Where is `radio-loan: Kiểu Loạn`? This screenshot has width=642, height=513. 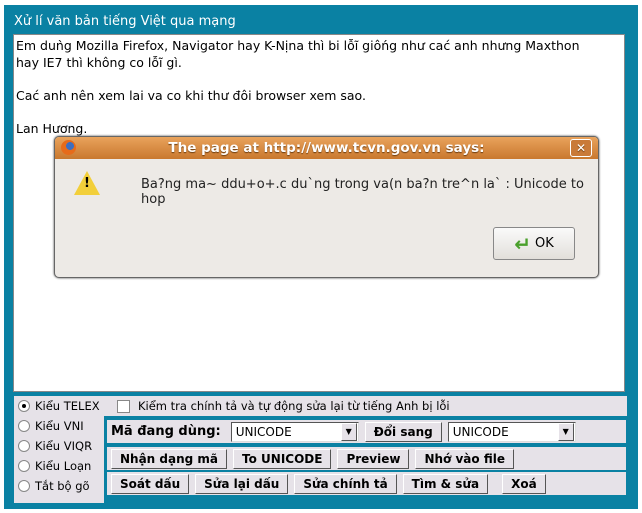 radio-loan: Kiểu Loạn is located at coordinates (59, 466).